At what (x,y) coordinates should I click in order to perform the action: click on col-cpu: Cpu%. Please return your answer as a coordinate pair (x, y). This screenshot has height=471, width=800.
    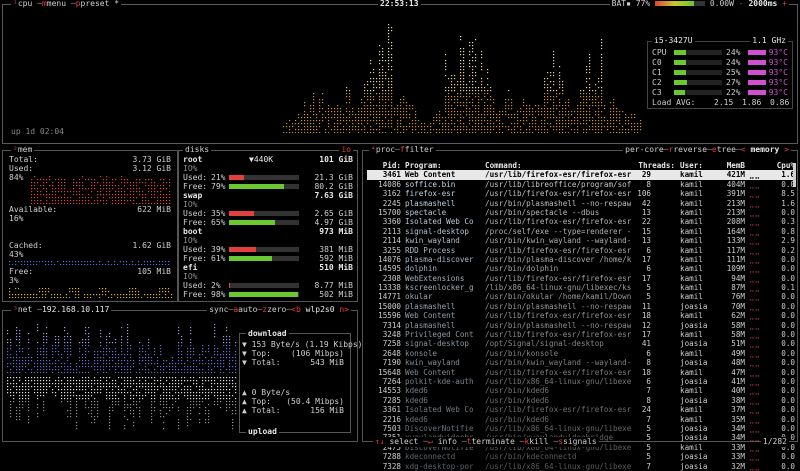
    Looking at the image, I should click on (782, 165).